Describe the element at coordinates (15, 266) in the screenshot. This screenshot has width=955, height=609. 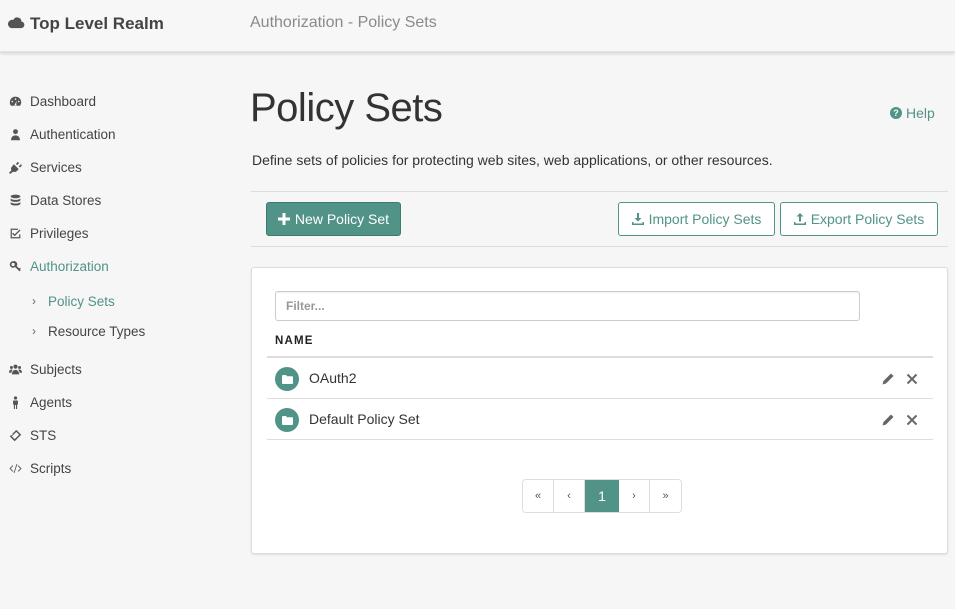
I see `key-icon` at that location.